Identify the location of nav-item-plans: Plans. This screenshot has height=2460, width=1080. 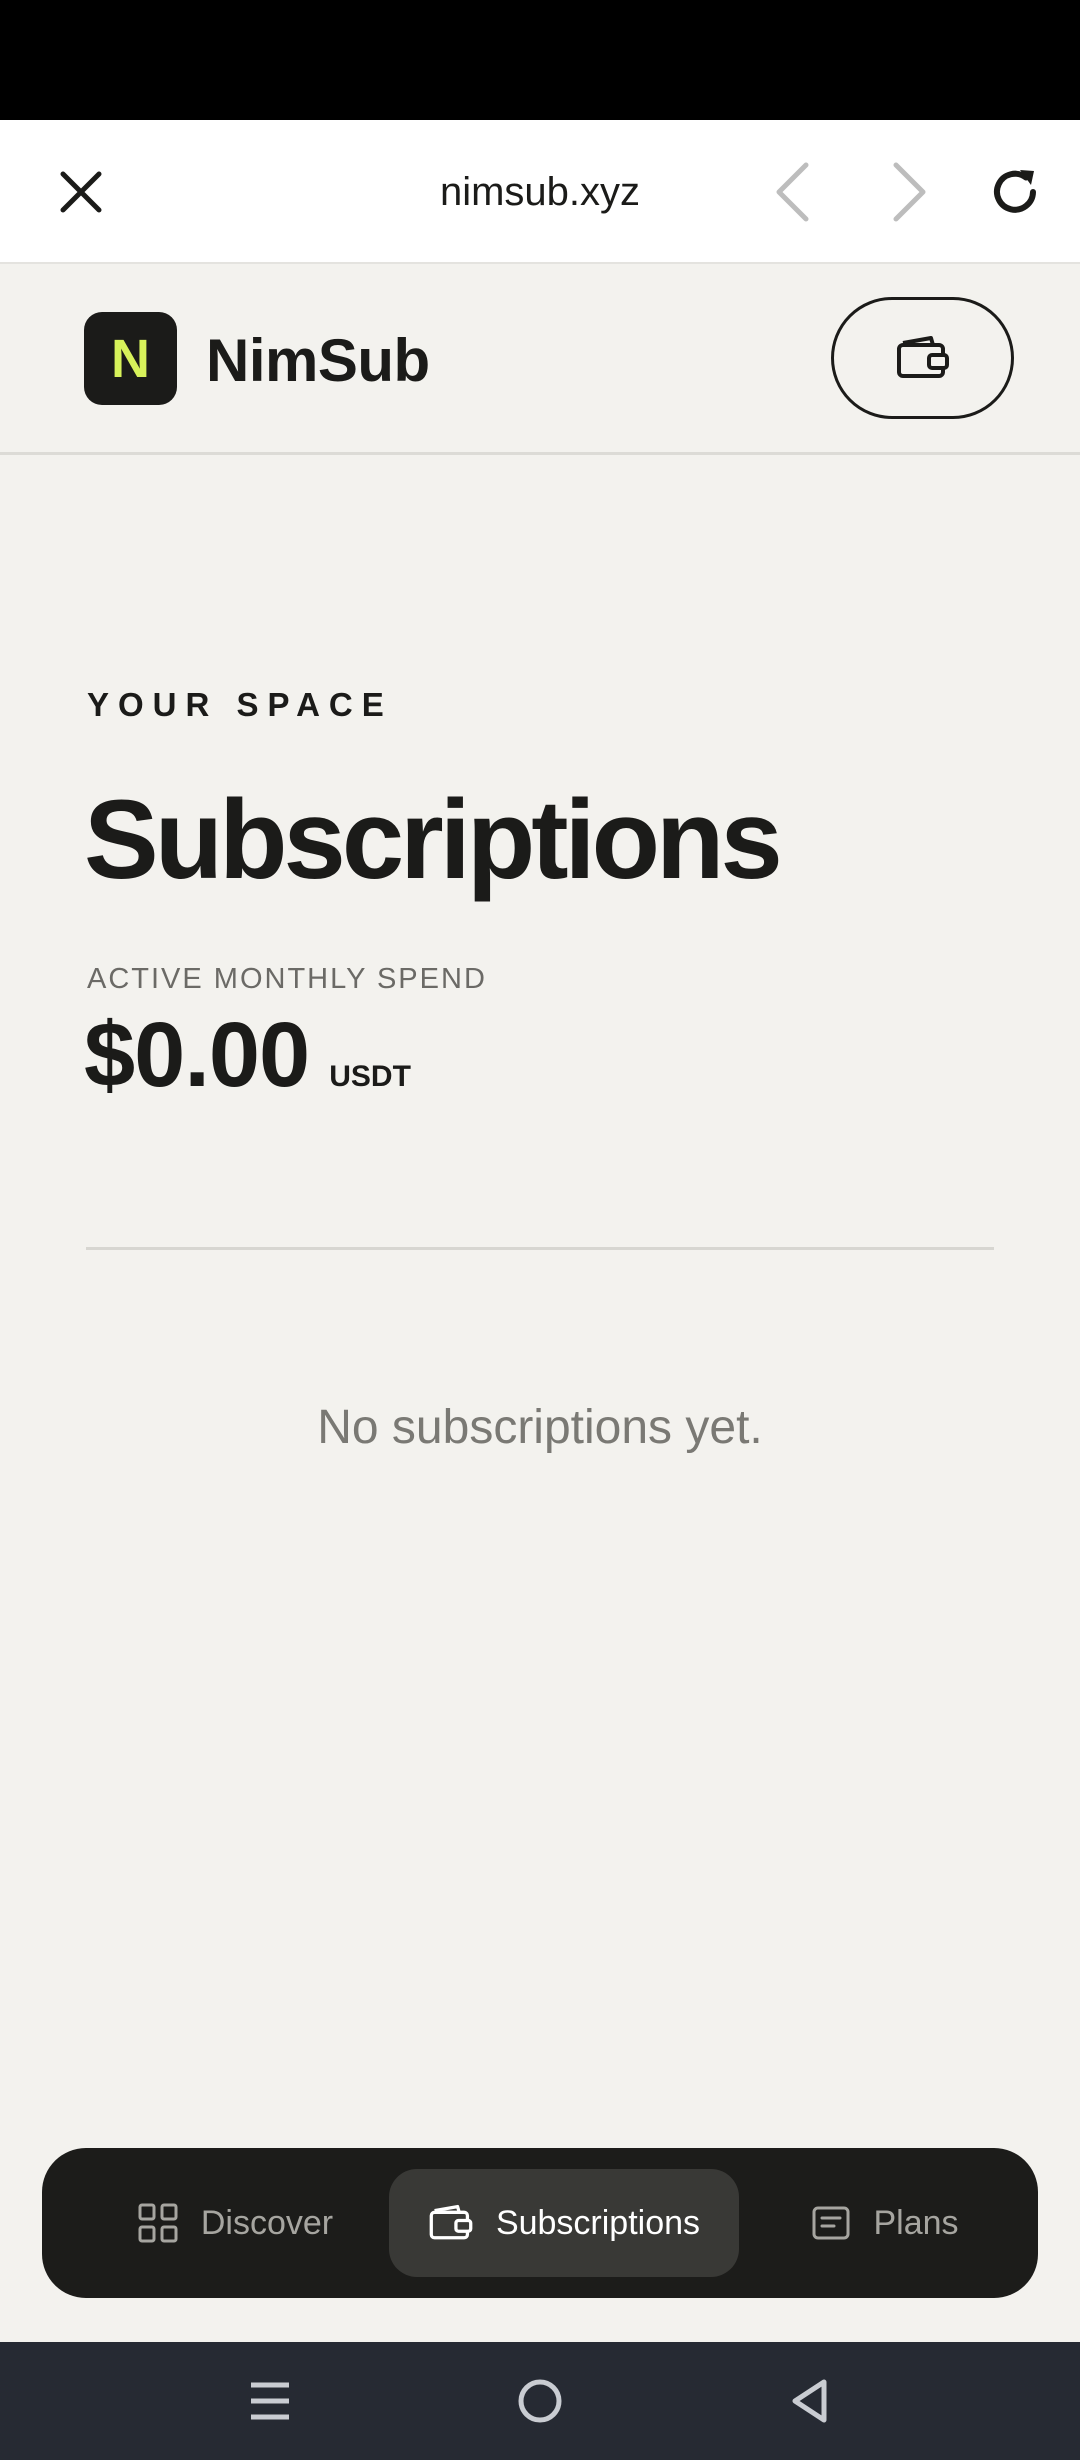
(885, 2223).